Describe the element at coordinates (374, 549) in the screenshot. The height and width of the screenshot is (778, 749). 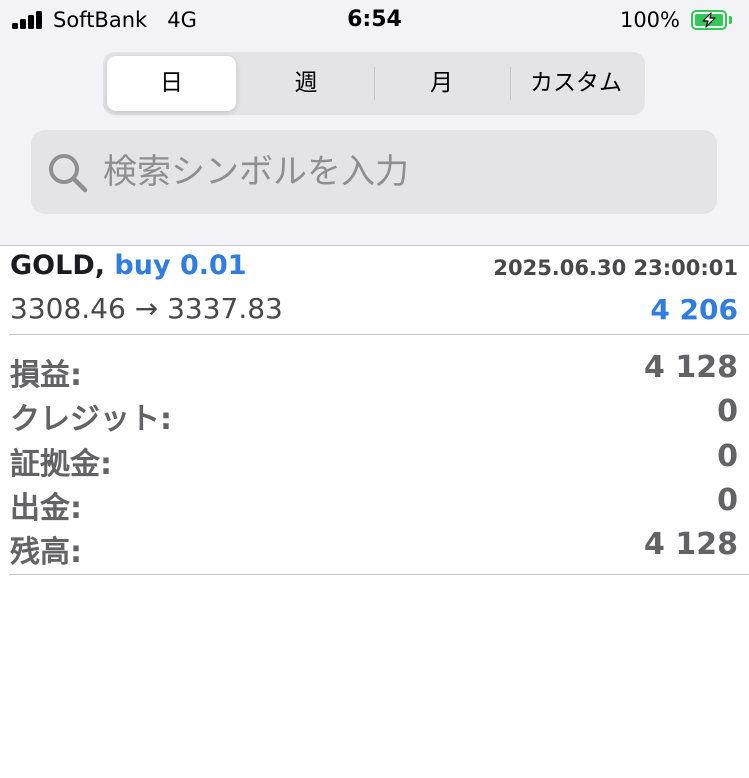
I see `summary-row-balance: 残高: 4 128` at that location.